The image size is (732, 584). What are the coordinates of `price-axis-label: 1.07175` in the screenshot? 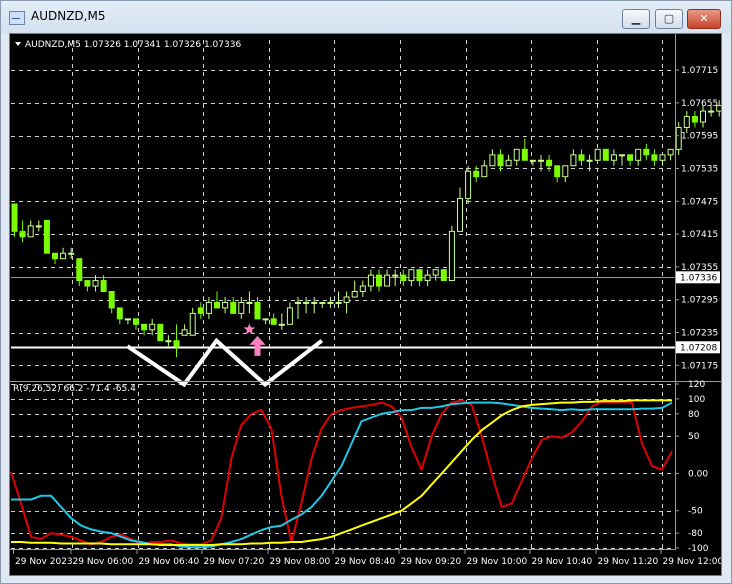 It's located at (699, 366).